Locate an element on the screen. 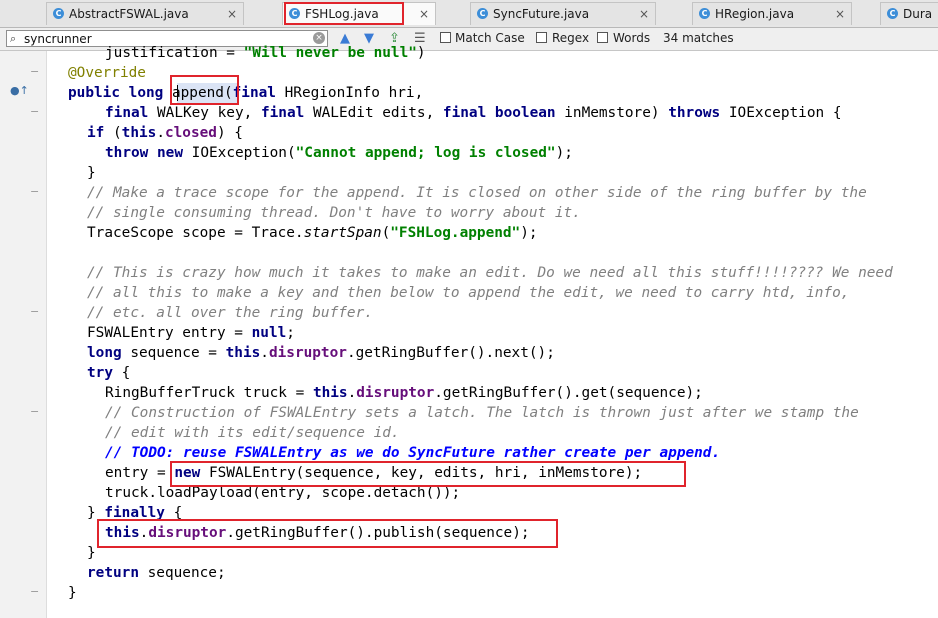 This screenshot has height=618, width=938. highlight-box-new-entry is located at coordinates (428, 474).